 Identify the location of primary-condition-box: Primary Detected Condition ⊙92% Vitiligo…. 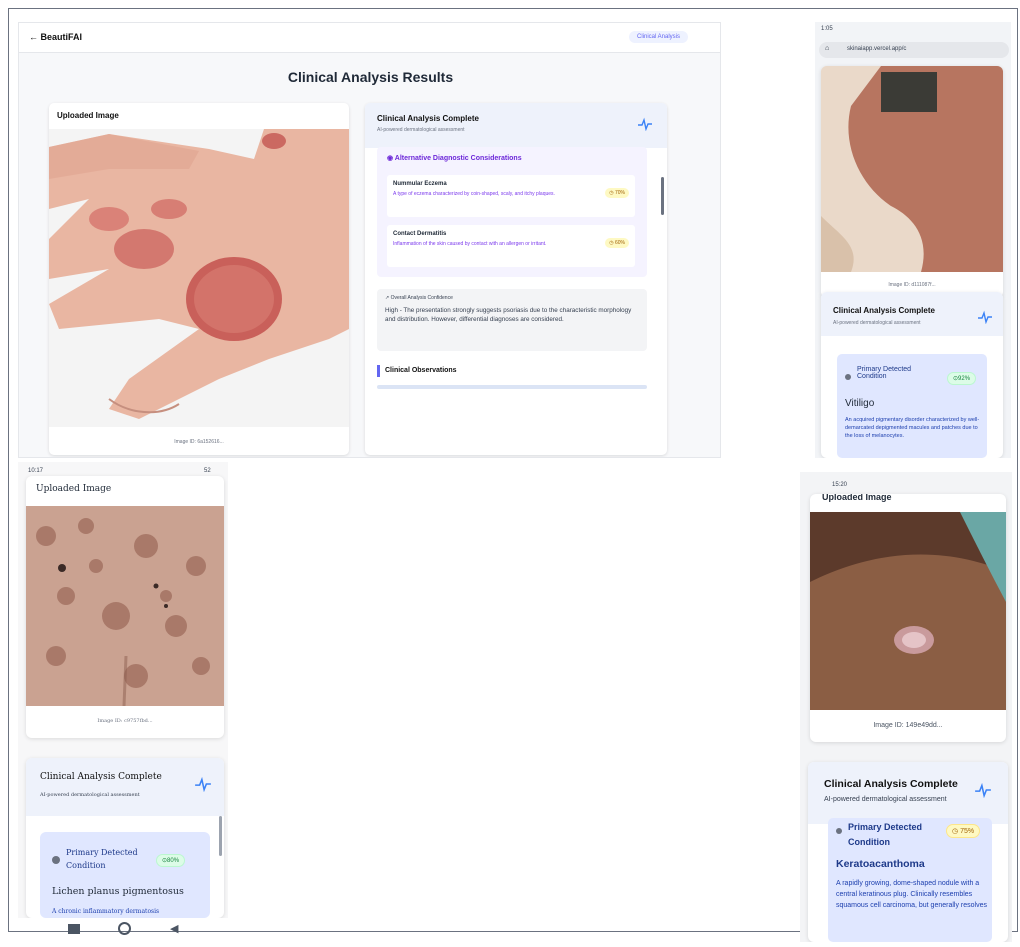
(912, 406).